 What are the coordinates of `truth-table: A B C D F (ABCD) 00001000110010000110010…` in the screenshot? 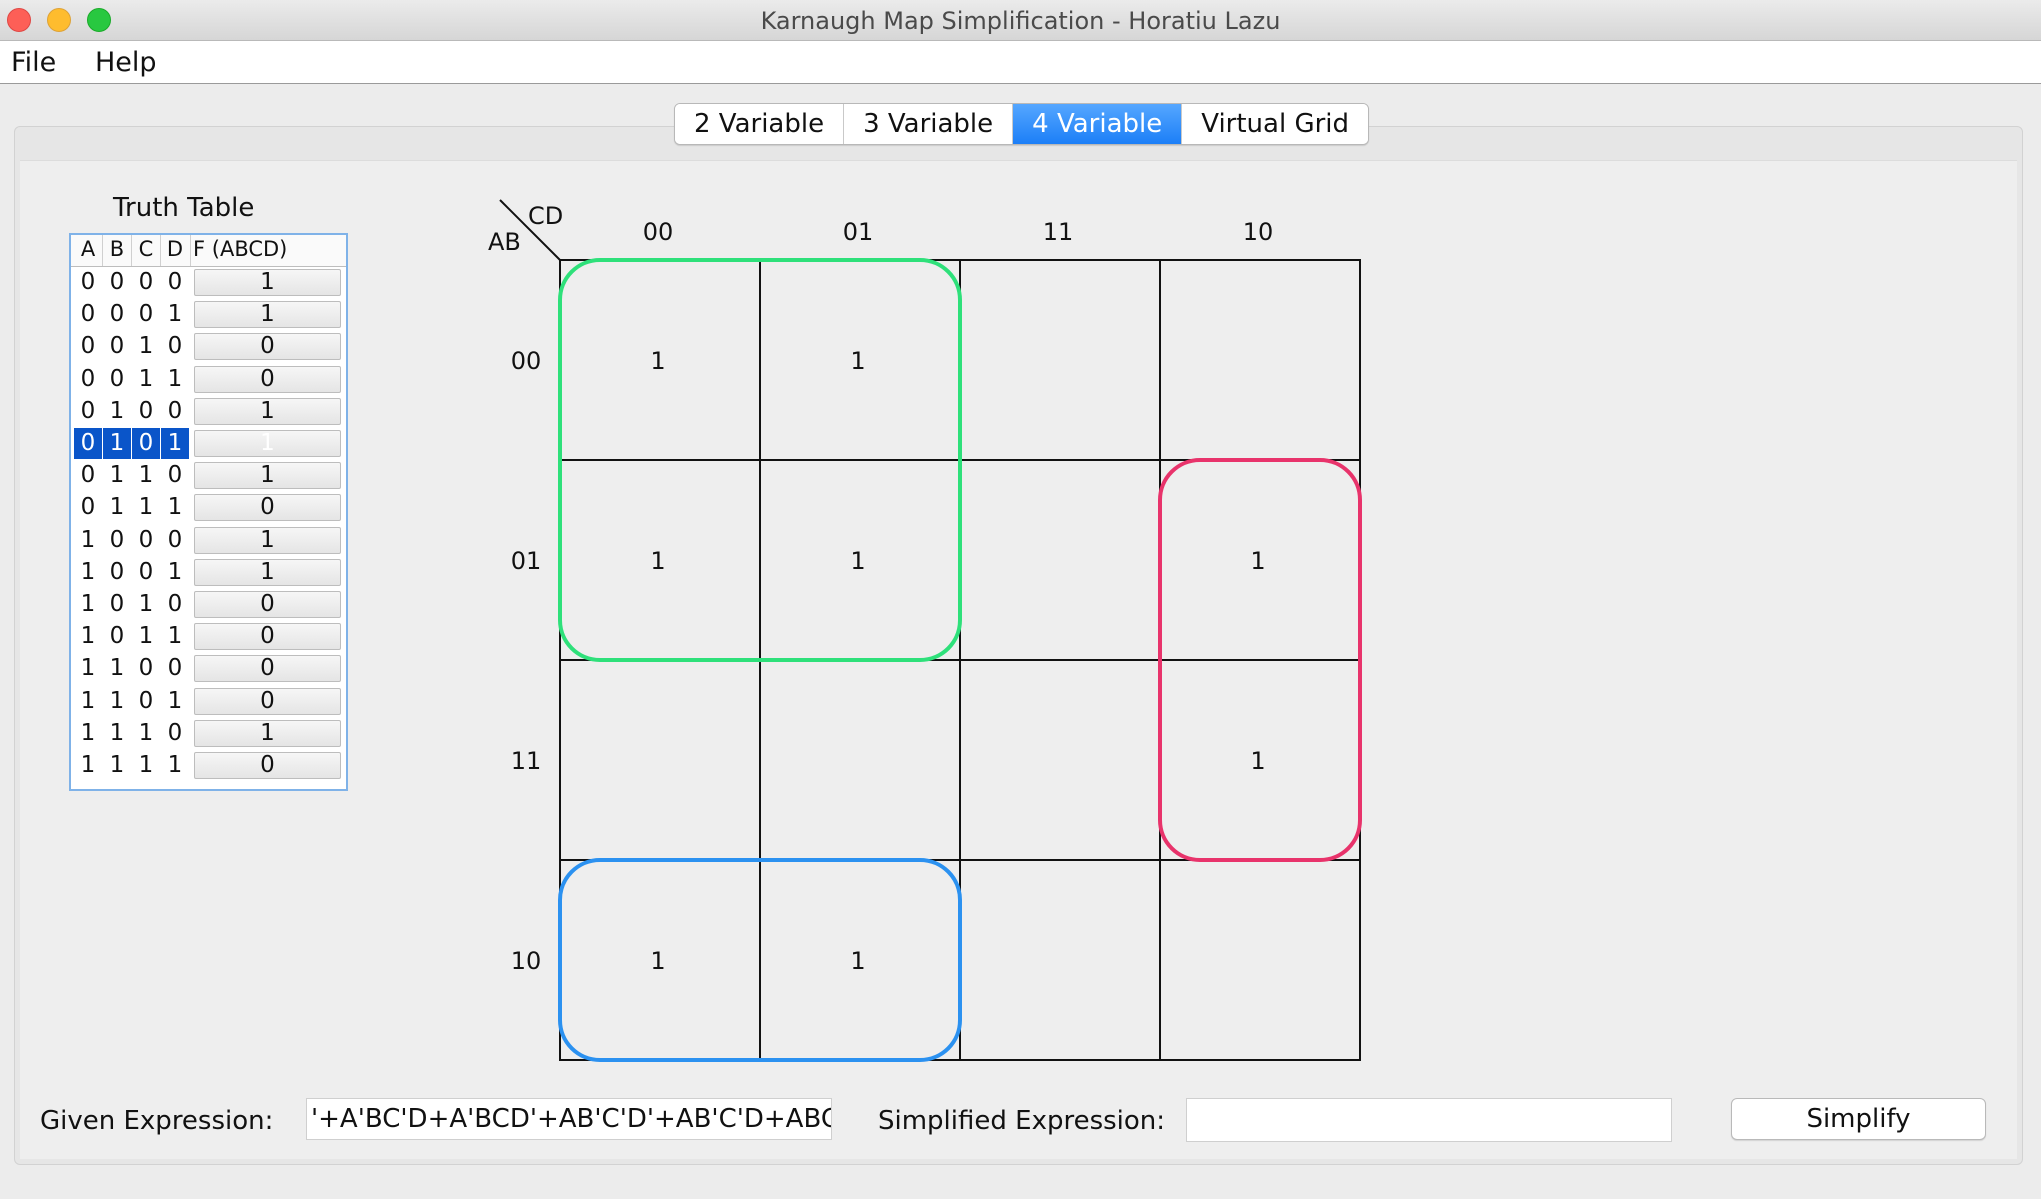 It's located at (208, 512).